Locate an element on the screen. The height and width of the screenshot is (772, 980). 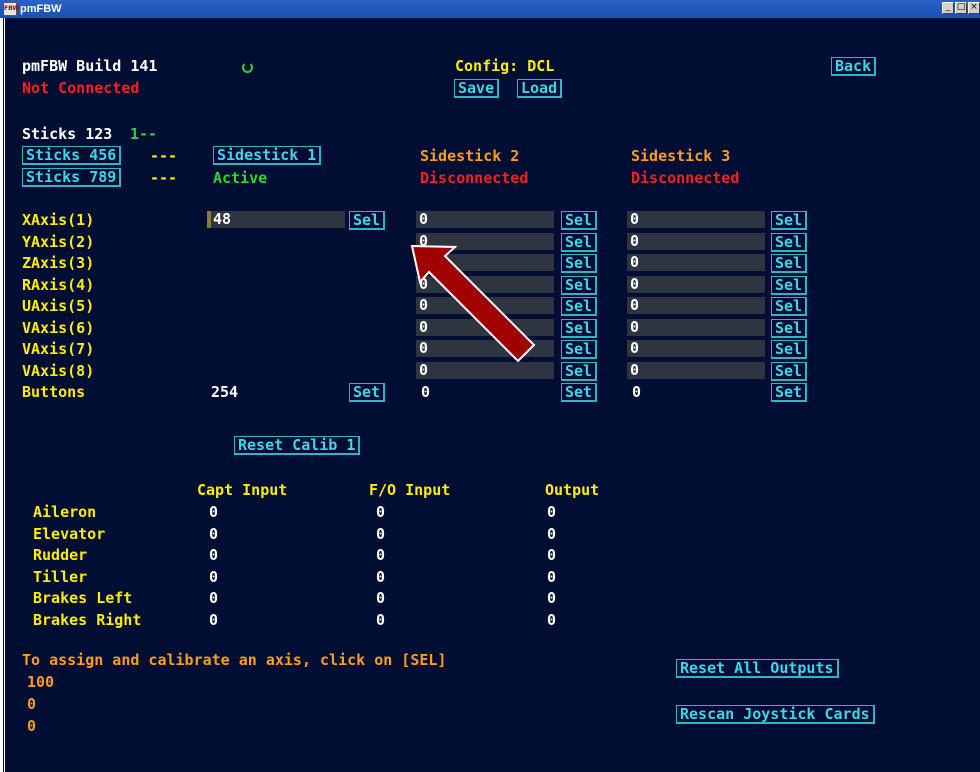
axis-label: XAxis(1) is located at coordinates (58, 220).